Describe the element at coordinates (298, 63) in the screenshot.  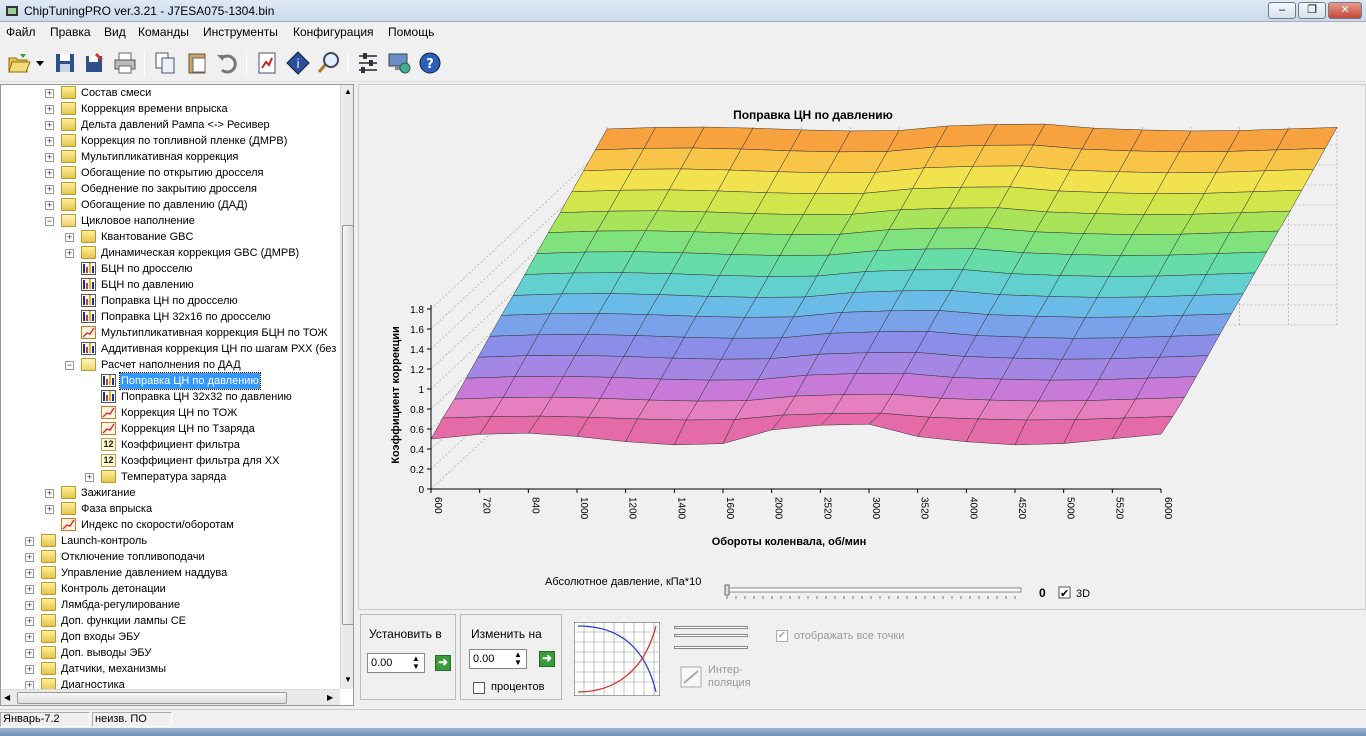
I see `info-icon: i` at that location.